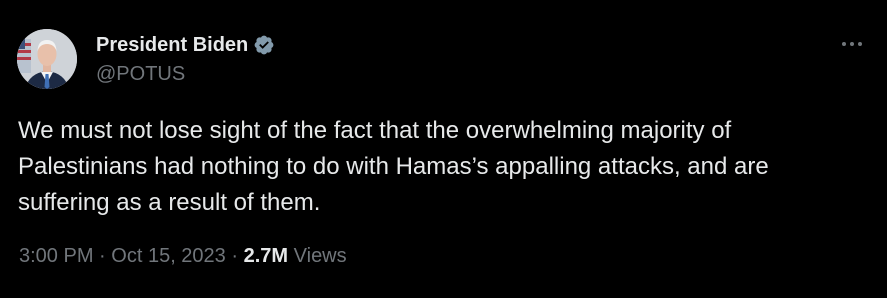 The image size is (887, 298). I want to click on author-display-name: President Biden, so click(172, 45).